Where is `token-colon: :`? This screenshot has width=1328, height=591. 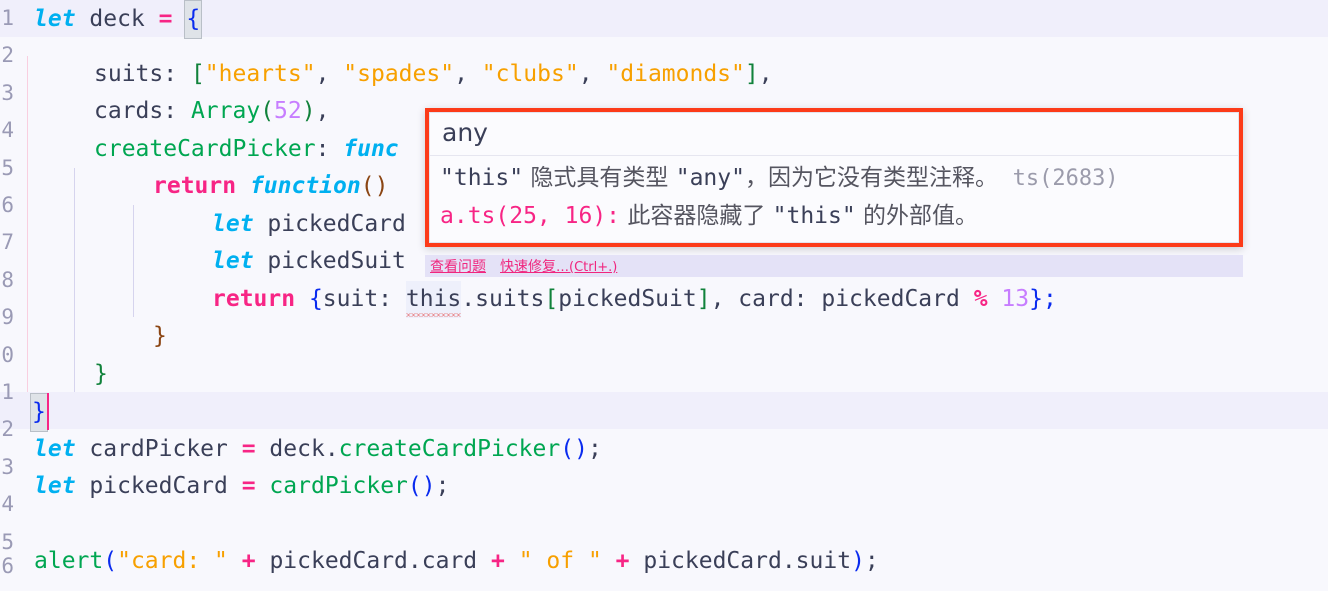 token-colon: : is located at coordinates (329, 149).